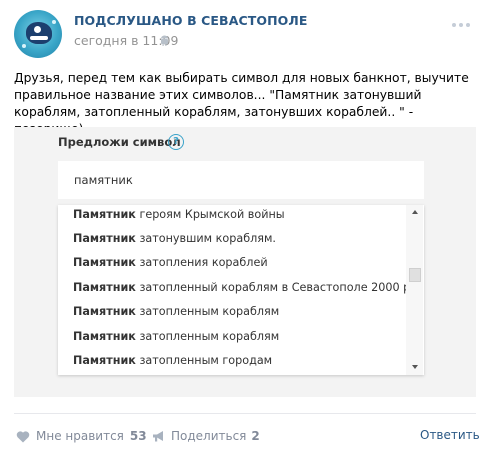  Describe the element at coordinates (255, 436) in the screenshot. I see `share-count: 2` at that location.